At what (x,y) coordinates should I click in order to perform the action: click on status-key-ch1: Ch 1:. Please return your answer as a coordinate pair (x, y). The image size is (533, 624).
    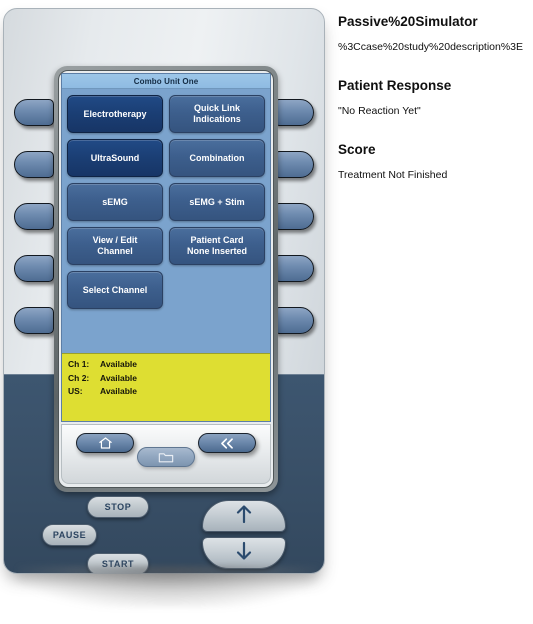
    Looking at the image, I should click on (79, 364).